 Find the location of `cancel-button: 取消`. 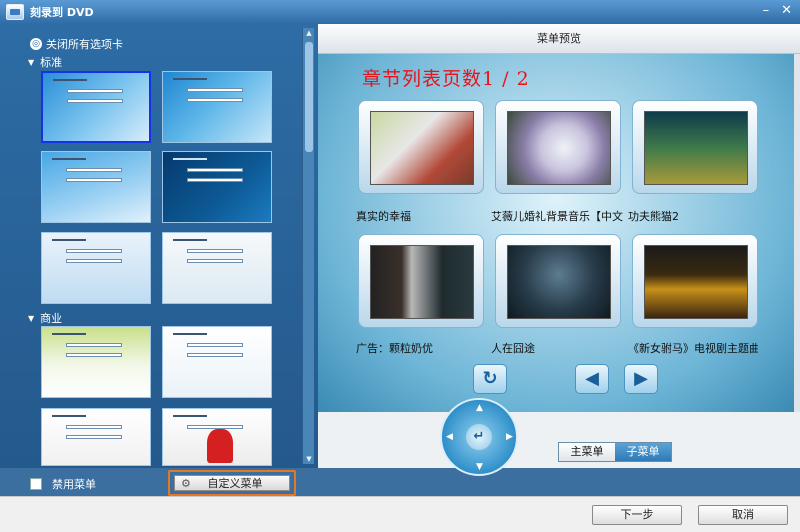

cancel-button: 取消 is located at coordinates (743, 515).